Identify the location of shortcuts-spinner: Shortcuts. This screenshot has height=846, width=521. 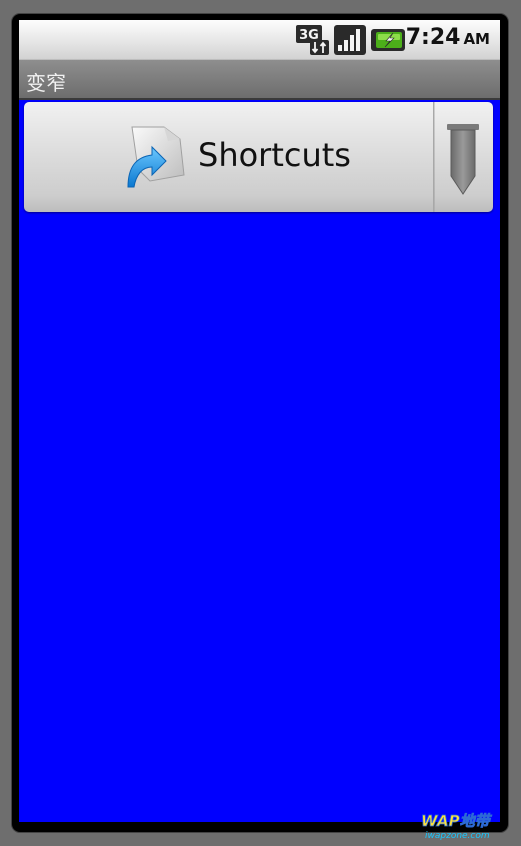
(258, 157).